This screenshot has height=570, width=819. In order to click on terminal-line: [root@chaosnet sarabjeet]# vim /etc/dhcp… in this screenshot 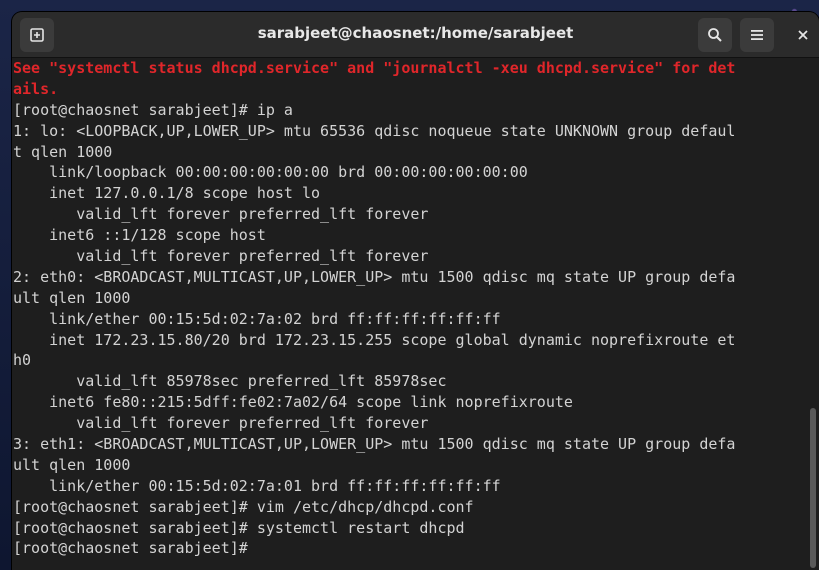, I will do `click(243, 506)`.